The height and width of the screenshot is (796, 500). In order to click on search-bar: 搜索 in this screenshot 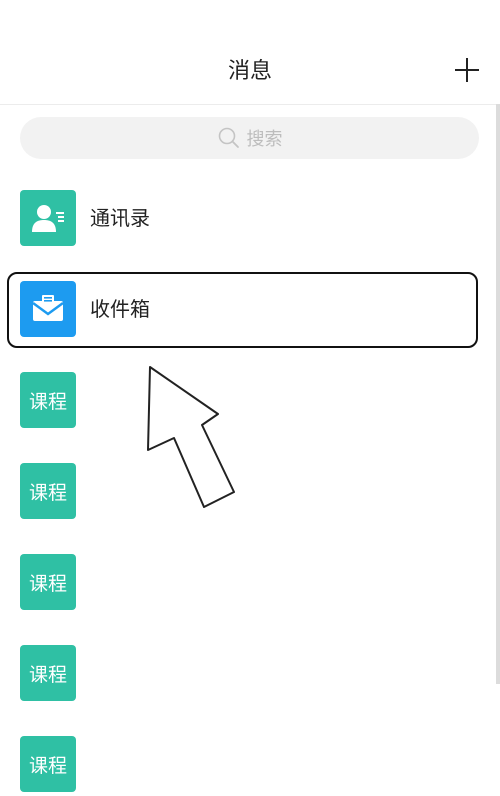, I will do `click(249, 138)`.